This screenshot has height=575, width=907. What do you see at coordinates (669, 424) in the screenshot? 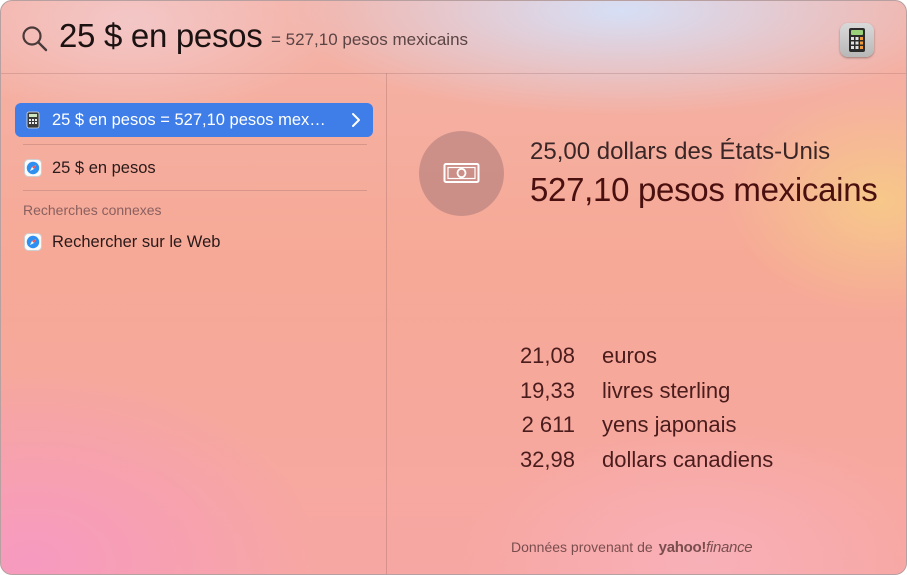
I see `conversion-unit: yens japonais` at bounding box center [669, 424].